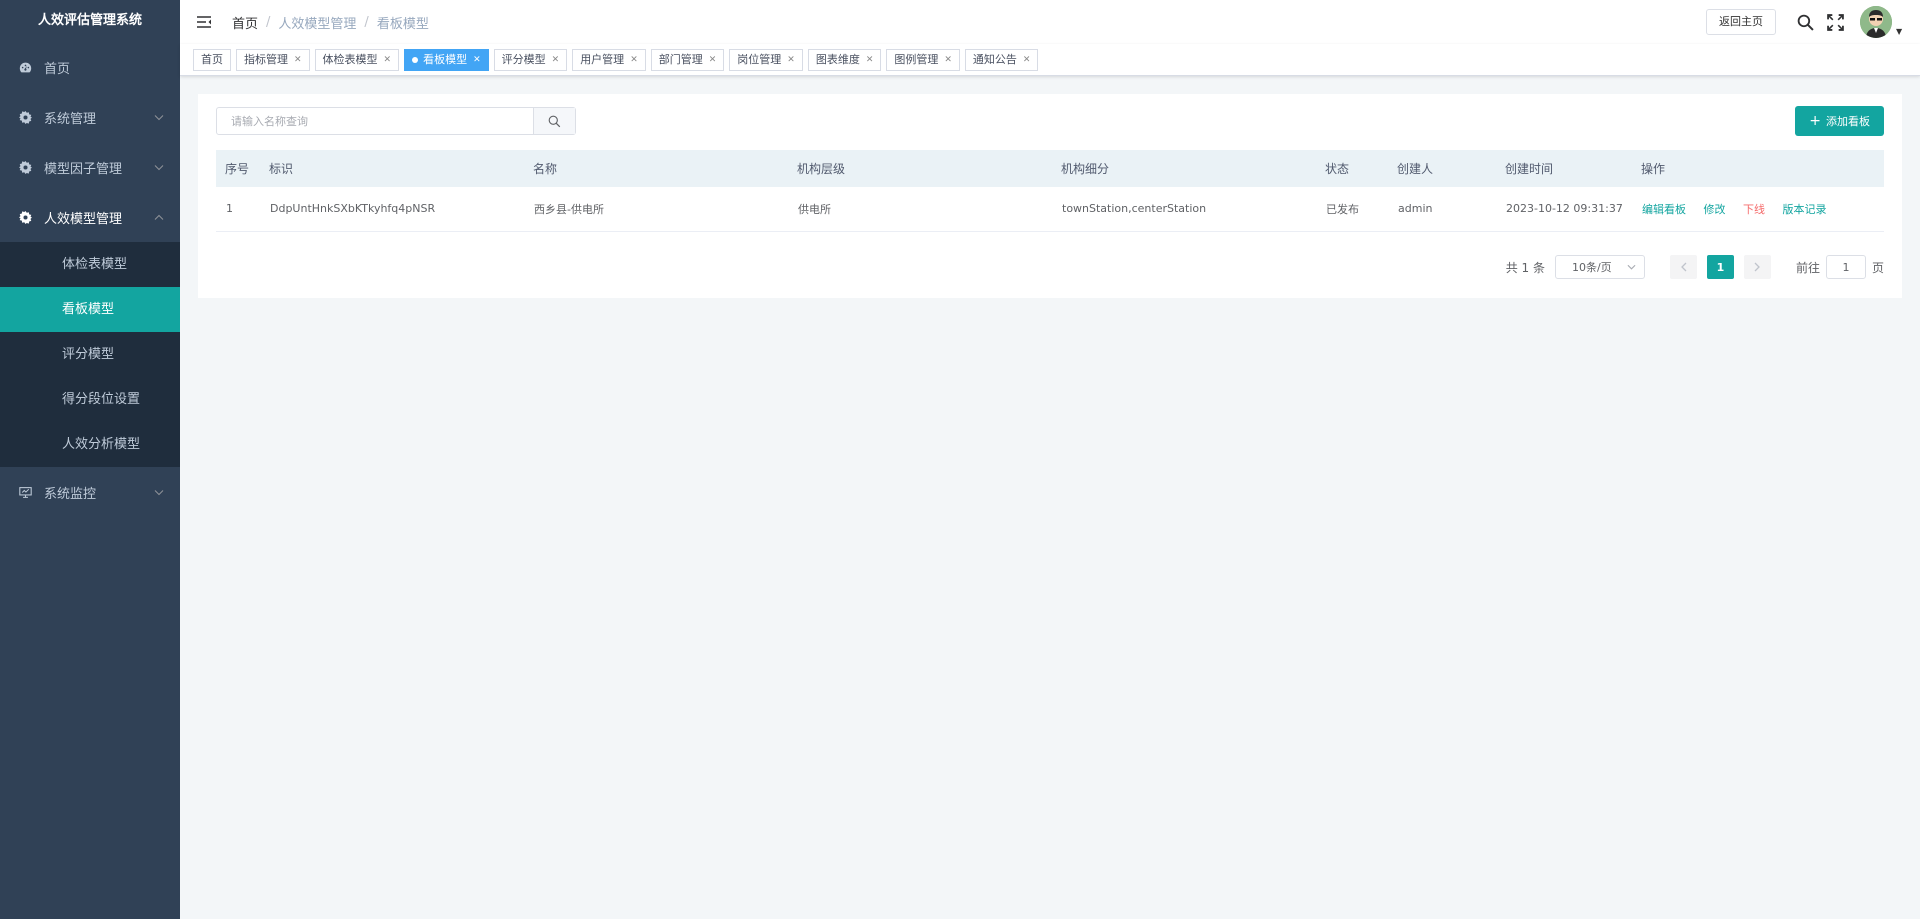  I want to click on tag-checkup-model: 体检表模型 ✕, so click(357, 59).